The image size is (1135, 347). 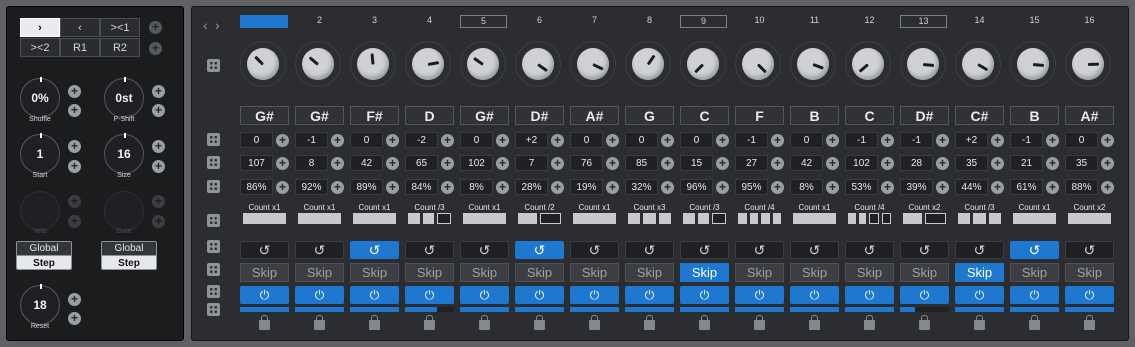 I want to click on randomize-transpose-dice-icon, so click(x=213, y=139).